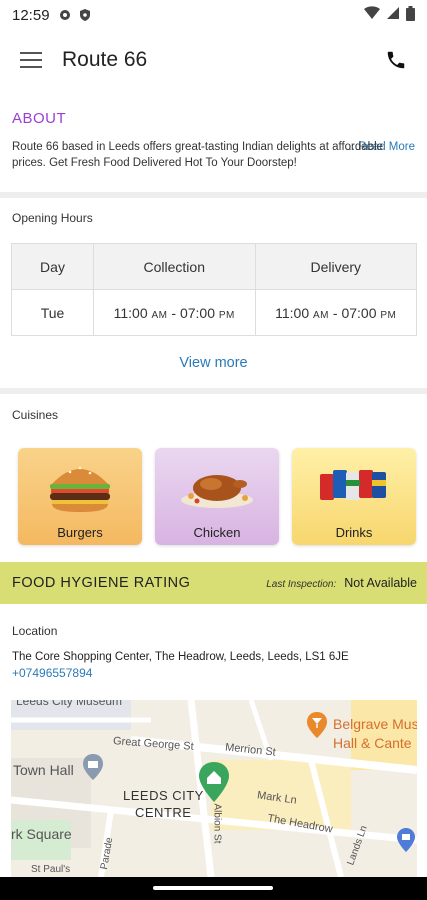 The image size is (427, 900). Describe the element at coordinates (31, 60) in the screenshot. I see `menu-icon` at that location.